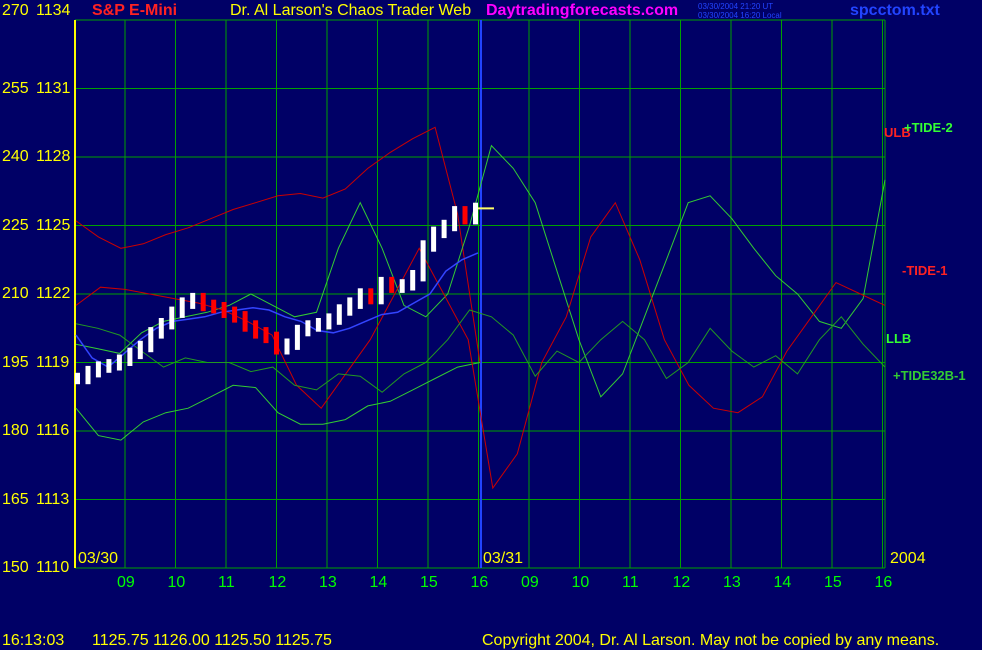 The image size is (982, 650). I want to click on date-label-mid: 03/31, so click(503, 558).